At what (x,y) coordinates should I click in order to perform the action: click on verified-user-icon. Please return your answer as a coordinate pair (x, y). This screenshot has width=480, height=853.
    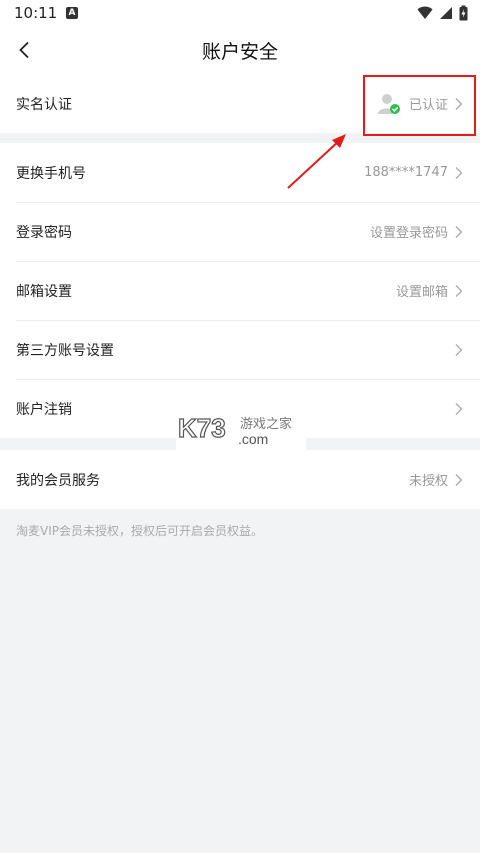
    Looking at the image, I should click on (388, 103).